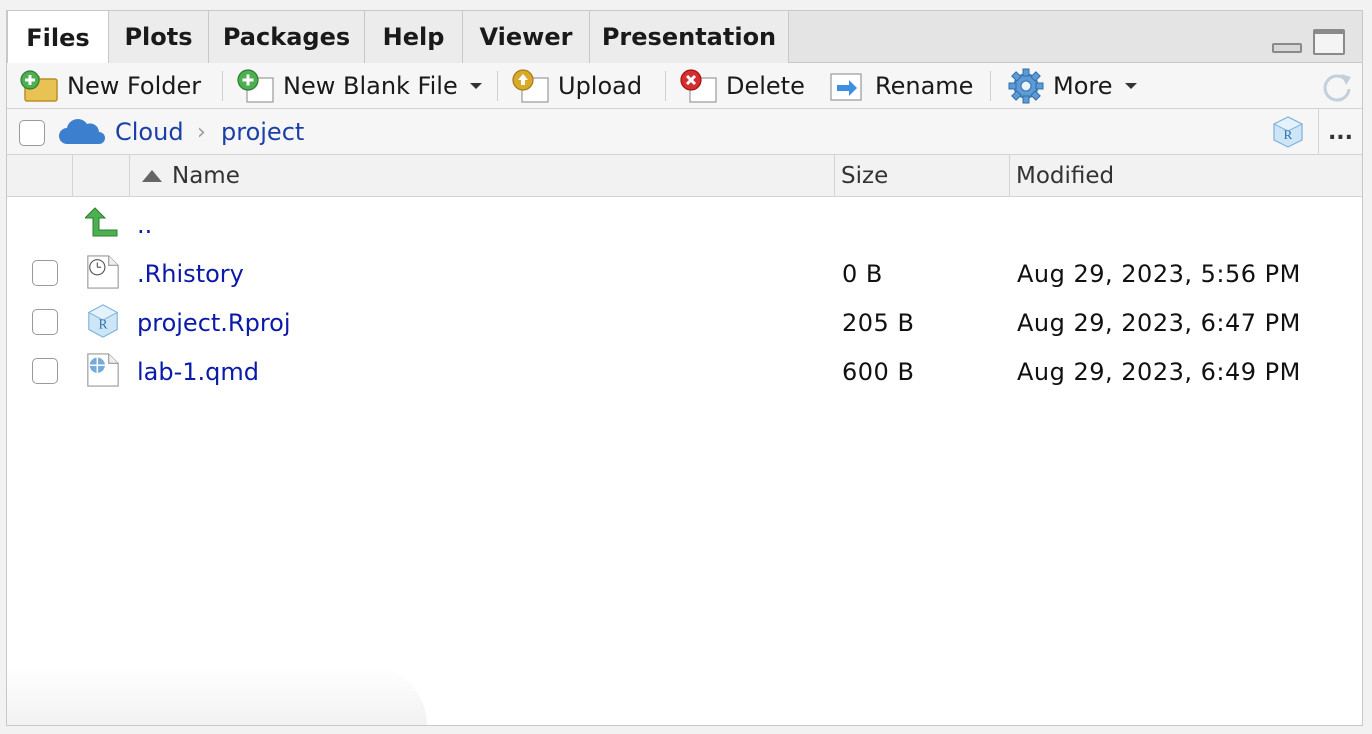 The height and width of the screenshot is (734, 1372). Describe the element at coordinates (82, 131) in the screenshot. I see `cloud-icon` at that location.